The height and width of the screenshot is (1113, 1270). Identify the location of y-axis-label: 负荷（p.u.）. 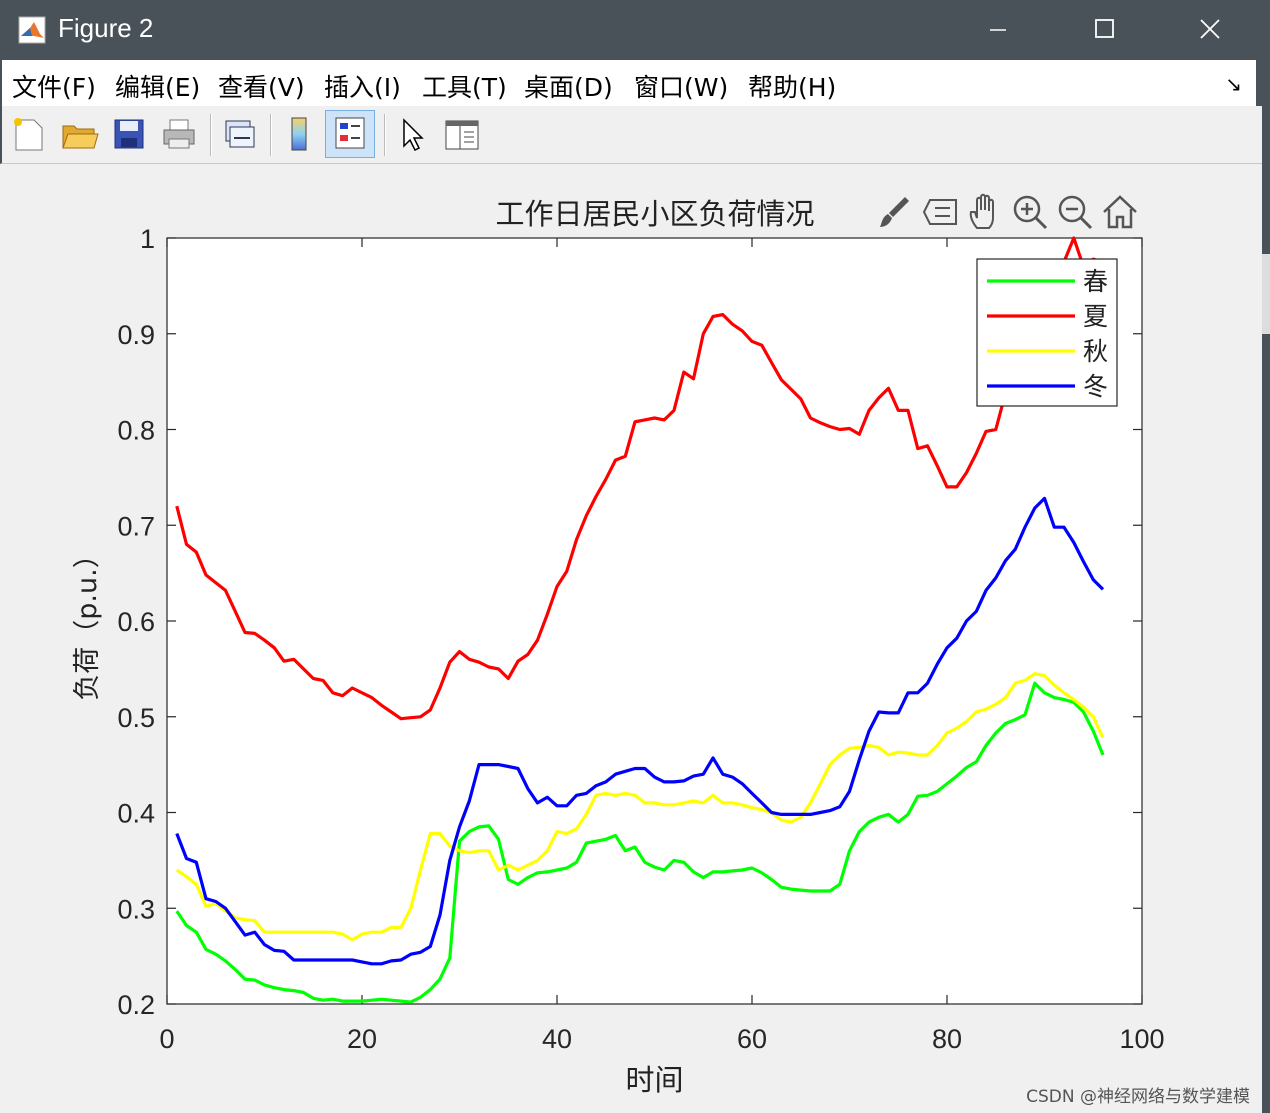
(87, 620).